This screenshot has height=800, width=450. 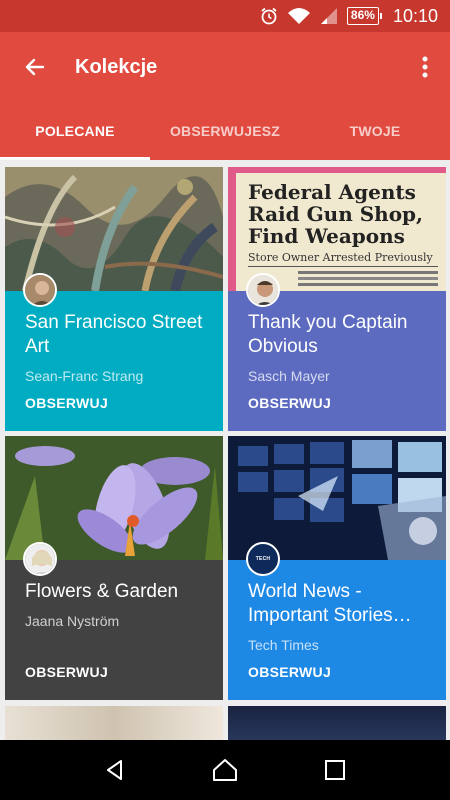 I want to click on overflow-menu-button, so click(x=425, y=67).